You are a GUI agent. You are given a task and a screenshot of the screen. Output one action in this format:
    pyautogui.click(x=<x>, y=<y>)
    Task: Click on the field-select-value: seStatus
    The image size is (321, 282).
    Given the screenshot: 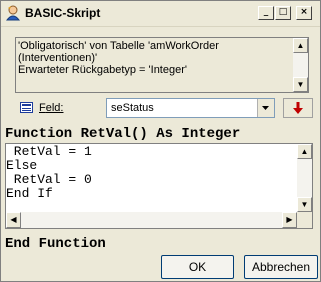 What is the action you would take?
    pyautogui.click(x=132, y=108)
    